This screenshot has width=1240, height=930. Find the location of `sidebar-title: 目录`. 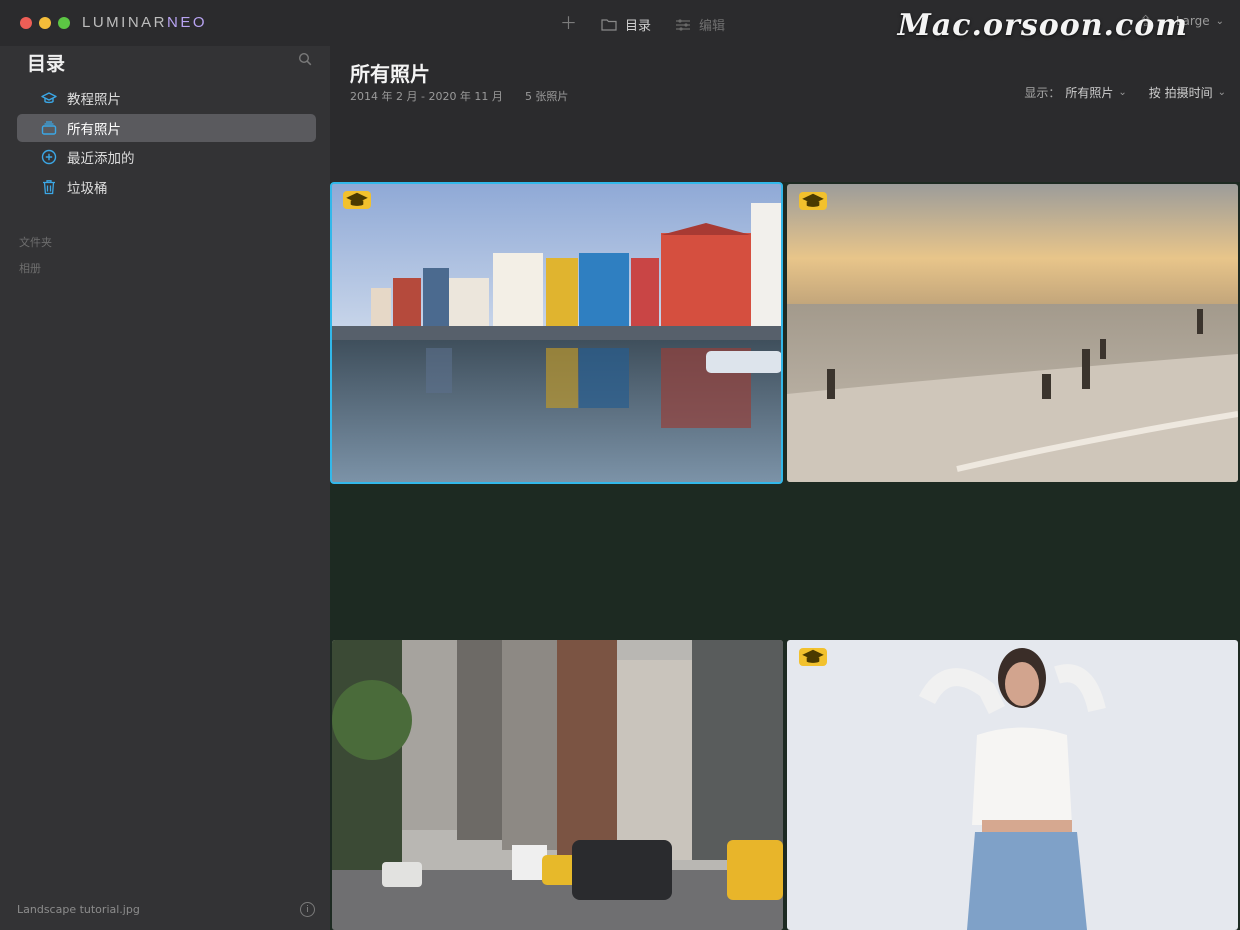

sidebar-title: 目录 is located at coordinates (46, 64).